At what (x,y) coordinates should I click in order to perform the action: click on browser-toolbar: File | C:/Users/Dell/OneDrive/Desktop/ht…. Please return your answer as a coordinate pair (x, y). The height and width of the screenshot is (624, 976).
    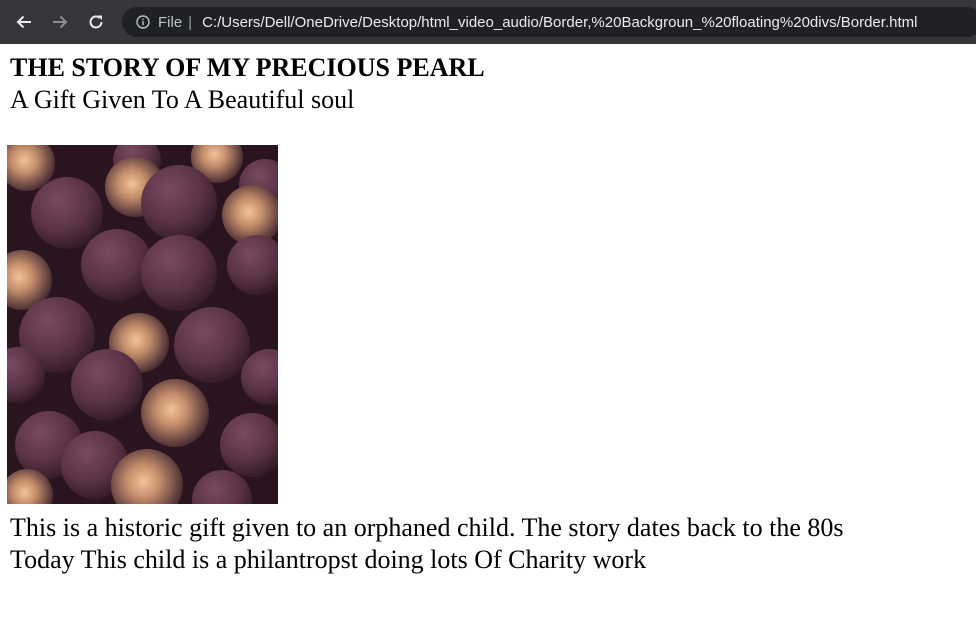
    Looking at the image, I should click on (488, 22).